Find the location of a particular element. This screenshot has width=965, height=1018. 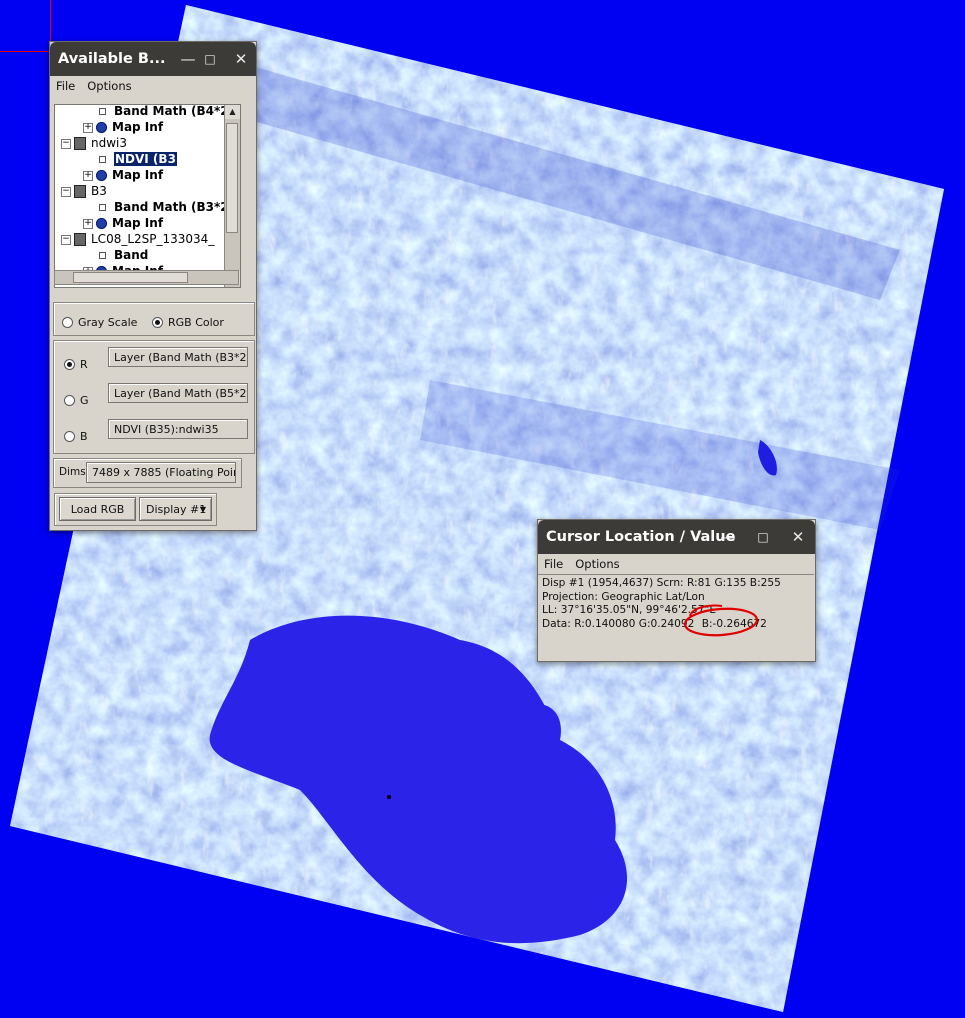

data-b-value: B:-0.264672 is located at coordinates (734, 623).